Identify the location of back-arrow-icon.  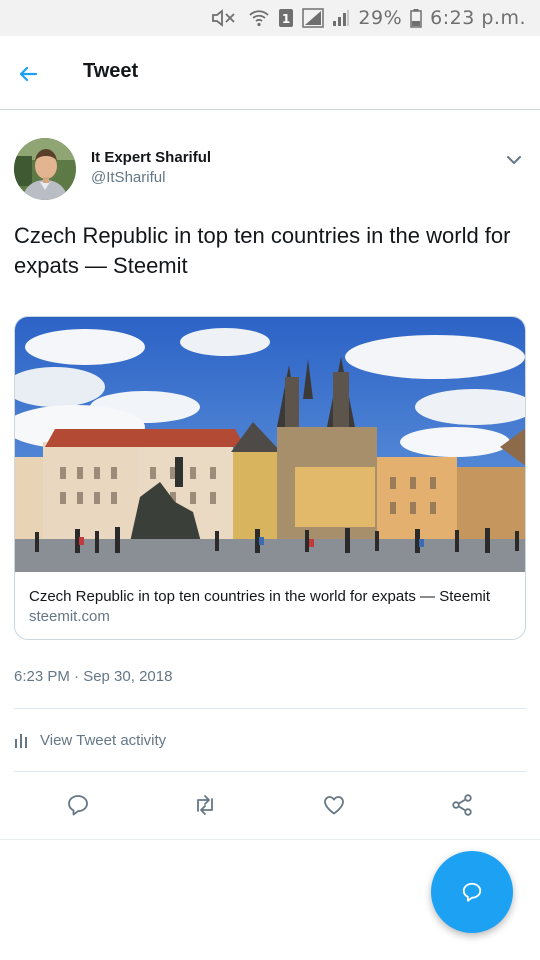
(28, 74).